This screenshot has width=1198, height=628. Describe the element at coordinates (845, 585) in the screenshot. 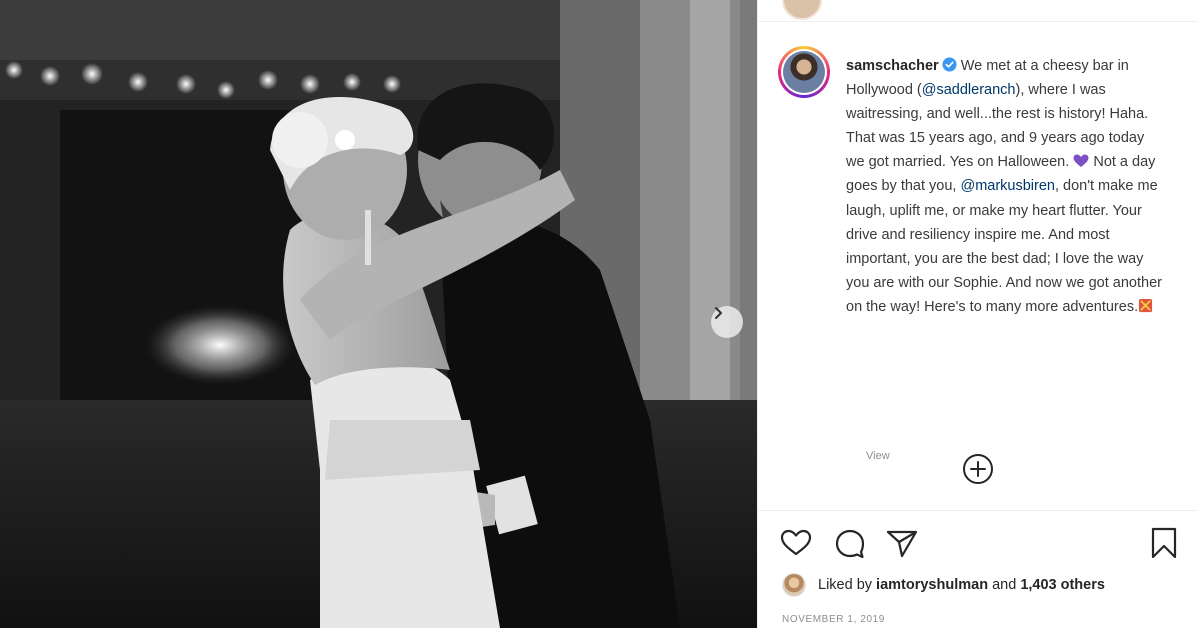

I see `liked-by-prefix: Liked by` at that location.